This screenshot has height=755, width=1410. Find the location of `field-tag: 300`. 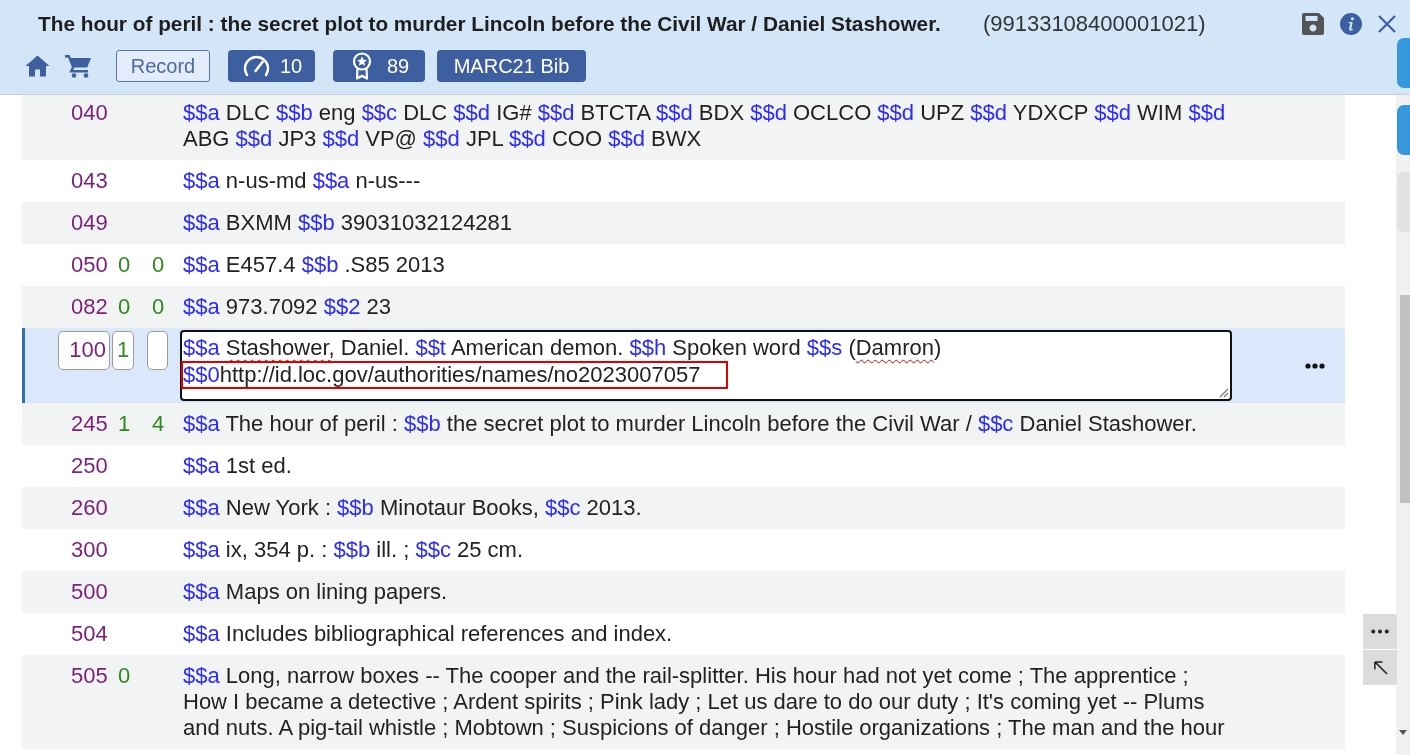

field-tag: 300 is located at coordinates (92, 550).